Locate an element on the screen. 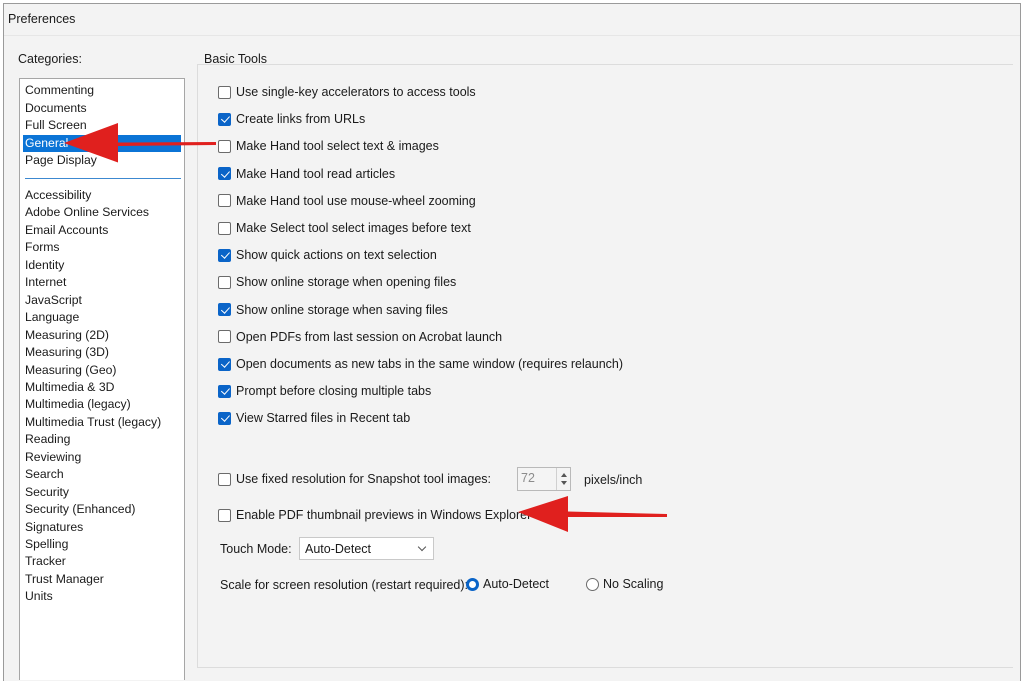 This screenshot has width=1024, height=683. option-make-hand-tool-use-mouse-wheel-zooming: Make Hand tool use mouse-wheel zooming is located at coordinates (347, 201).